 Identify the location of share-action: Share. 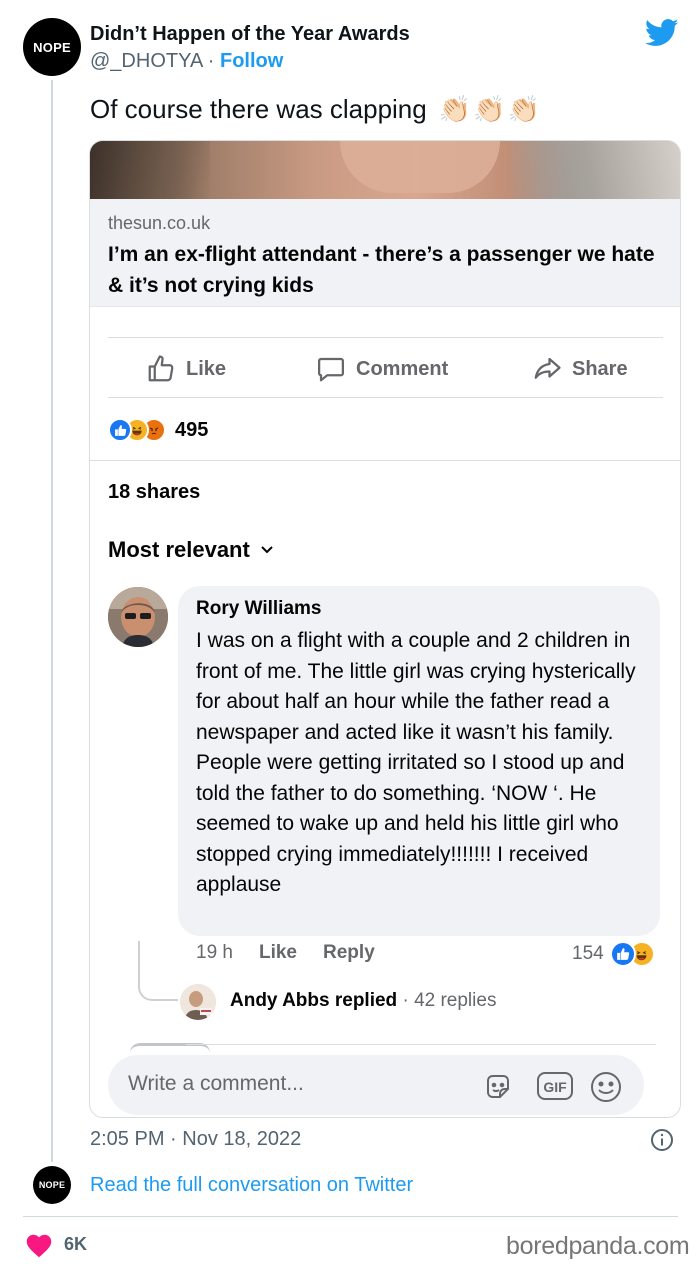
(580, 369).